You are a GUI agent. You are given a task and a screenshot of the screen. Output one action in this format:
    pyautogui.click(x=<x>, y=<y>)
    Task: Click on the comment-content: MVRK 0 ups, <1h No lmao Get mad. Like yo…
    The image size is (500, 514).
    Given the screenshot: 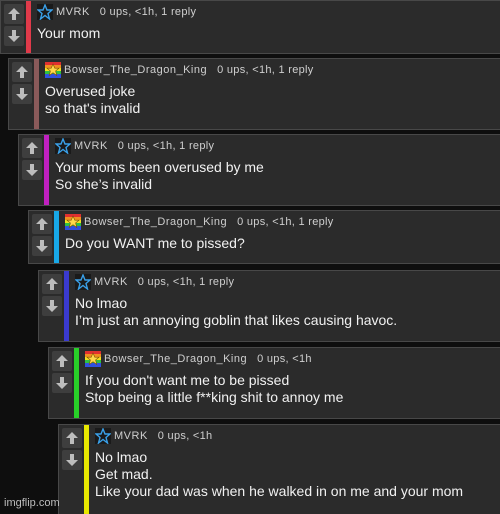 What is the action you would take?
    pyautogui.click(x=294, y=469)
    